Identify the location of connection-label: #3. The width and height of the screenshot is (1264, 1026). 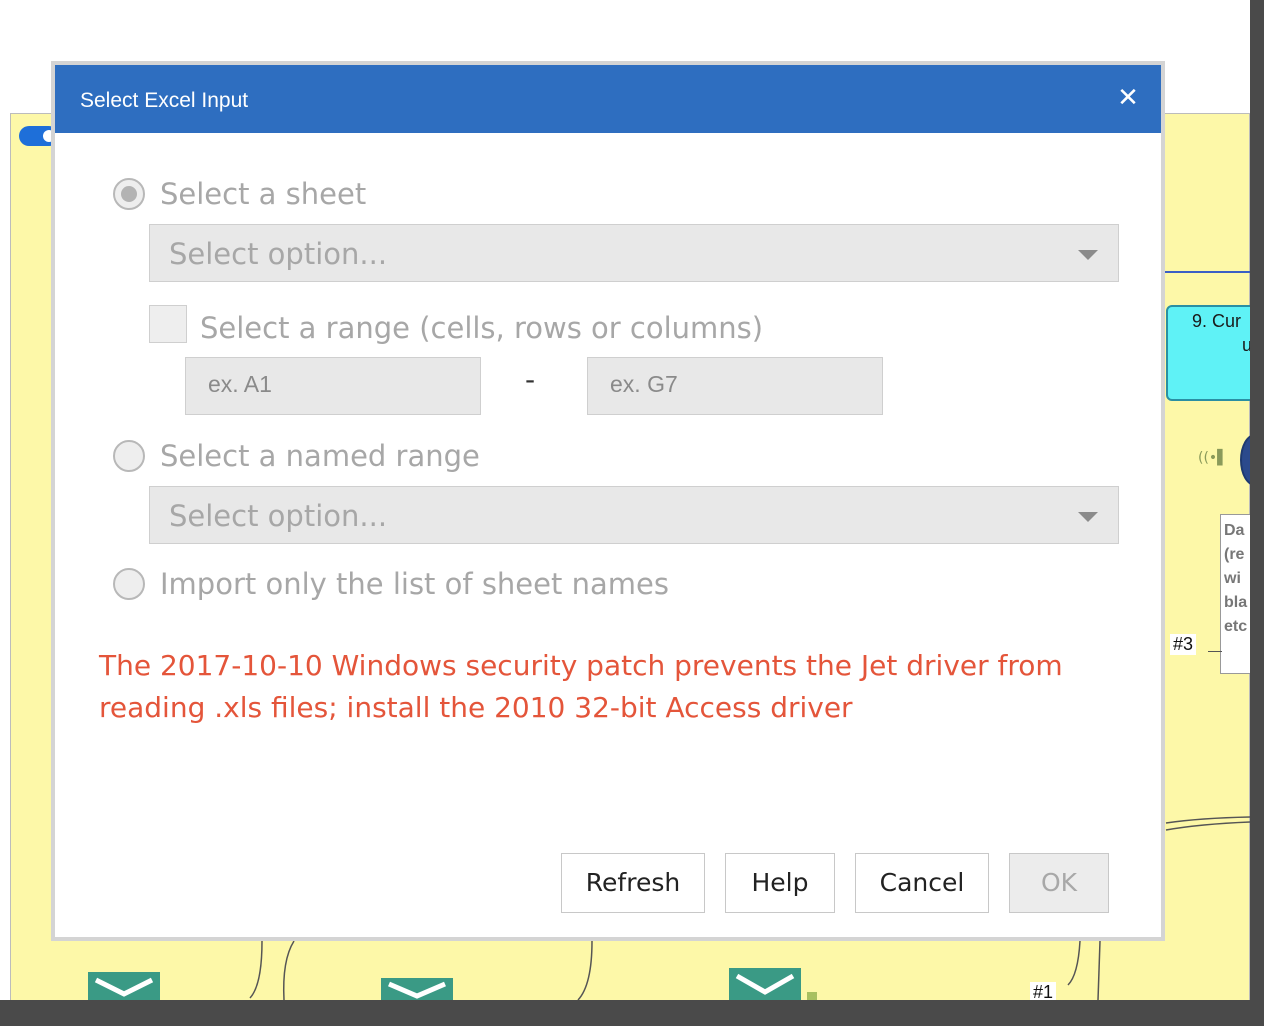
(1183, 644).